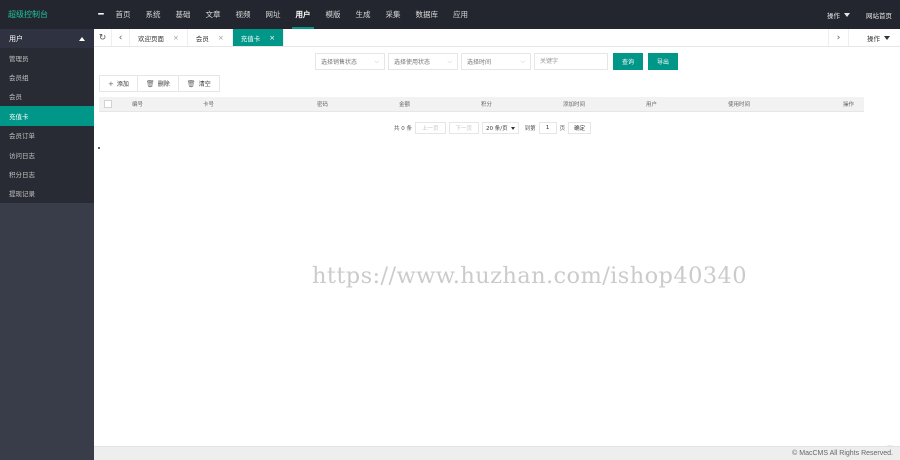  Describe the element at coordinates (213, 14) in the screenshot. I see `nav-item-article: 文章` at that location.